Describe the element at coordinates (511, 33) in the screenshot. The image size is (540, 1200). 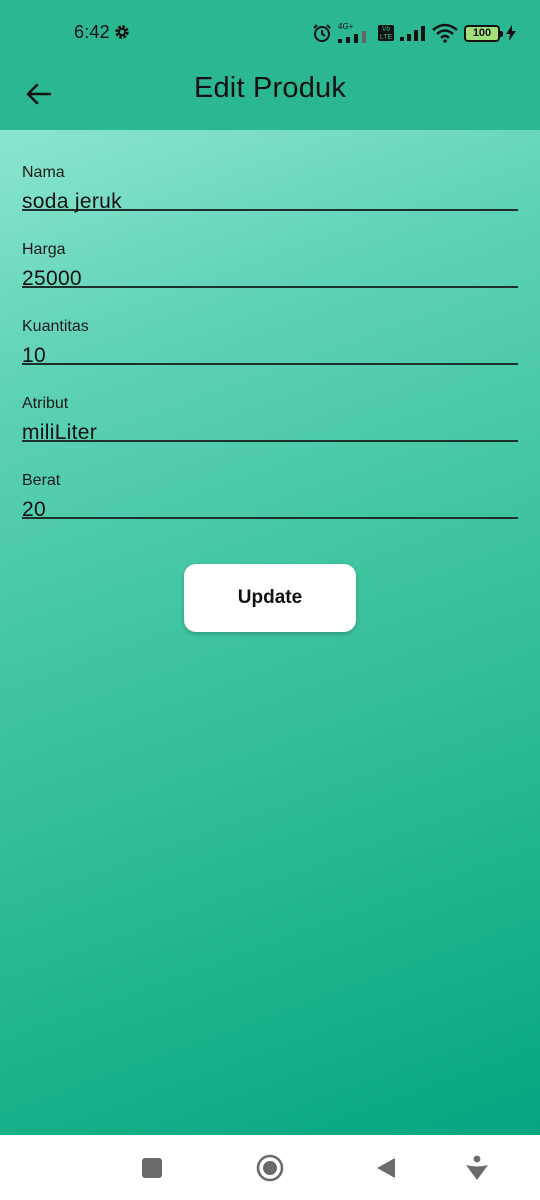
I see `charging-bolt-icon` at that location.